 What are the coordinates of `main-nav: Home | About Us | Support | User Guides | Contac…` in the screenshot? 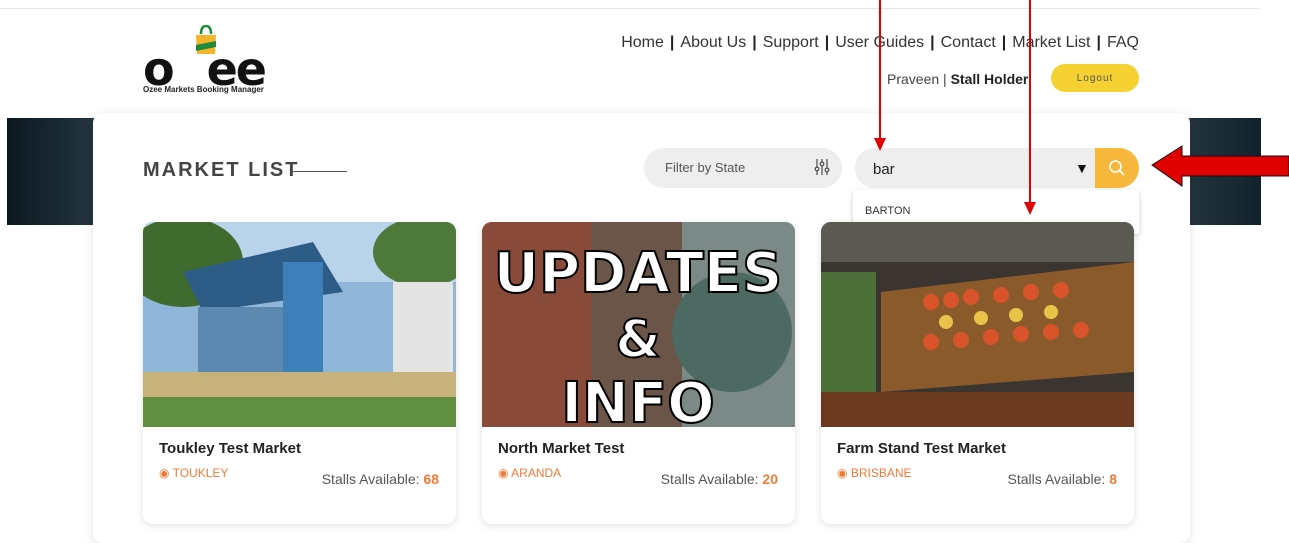 It's located at (880, 43).